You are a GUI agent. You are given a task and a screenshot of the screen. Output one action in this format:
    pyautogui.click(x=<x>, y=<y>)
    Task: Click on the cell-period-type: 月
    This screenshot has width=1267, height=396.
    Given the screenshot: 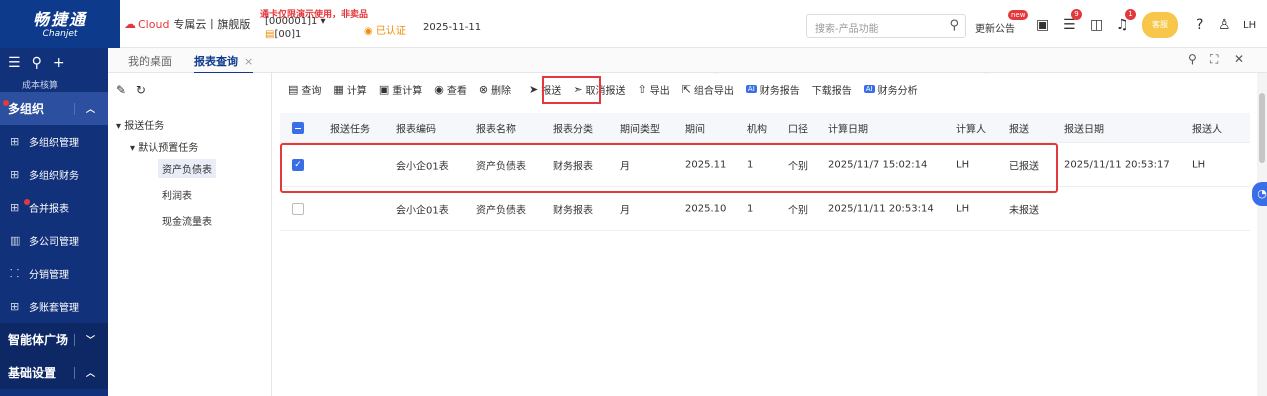 What is the action you would take?
    pyautogui.click(x=625, y=210)
    